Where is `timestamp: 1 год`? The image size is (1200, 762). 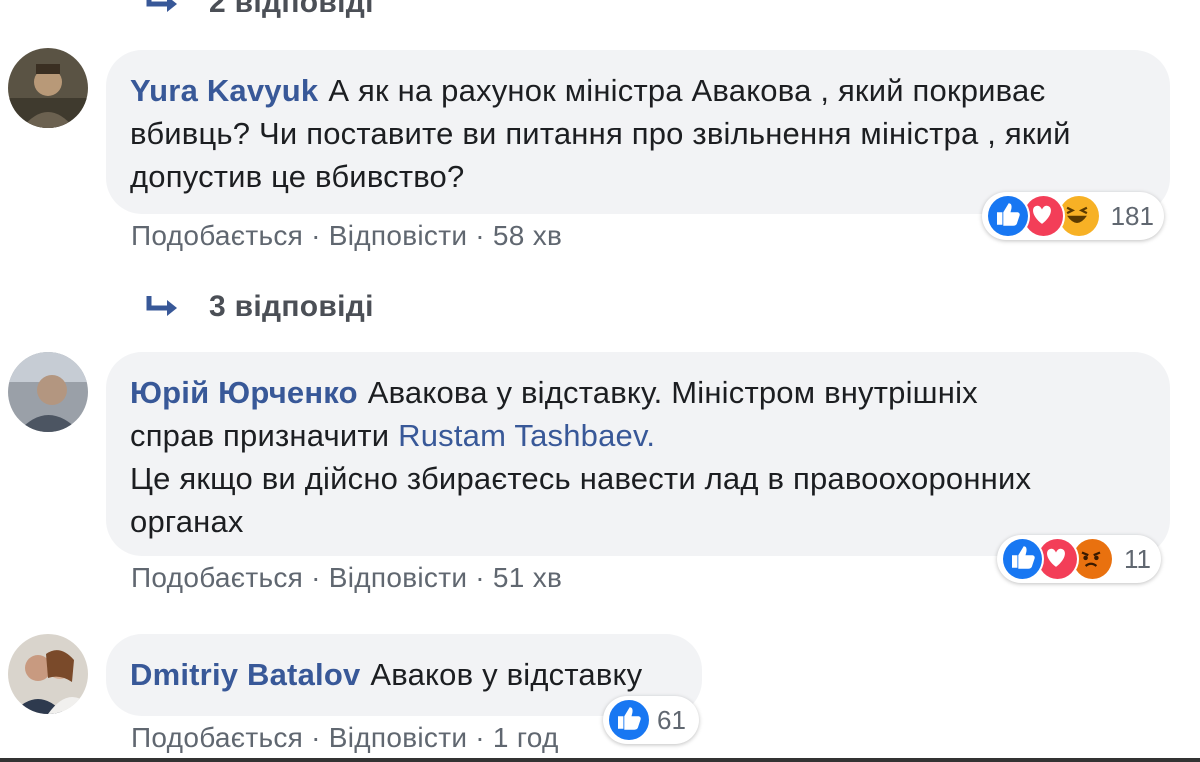 timestamp: 1 год is located at coordinates (526, 738).